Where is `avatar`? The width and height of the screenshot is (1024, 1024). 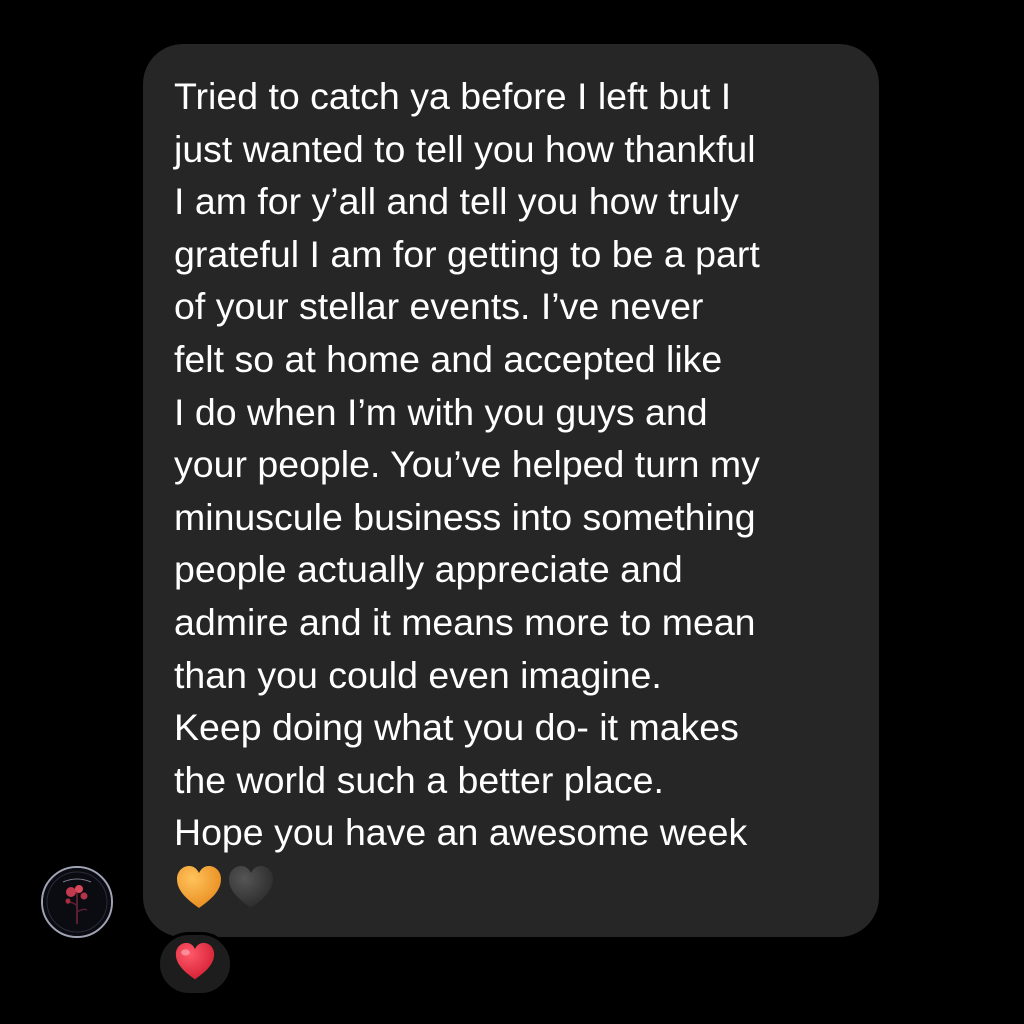 avatar is located at coordinates (77, 902).